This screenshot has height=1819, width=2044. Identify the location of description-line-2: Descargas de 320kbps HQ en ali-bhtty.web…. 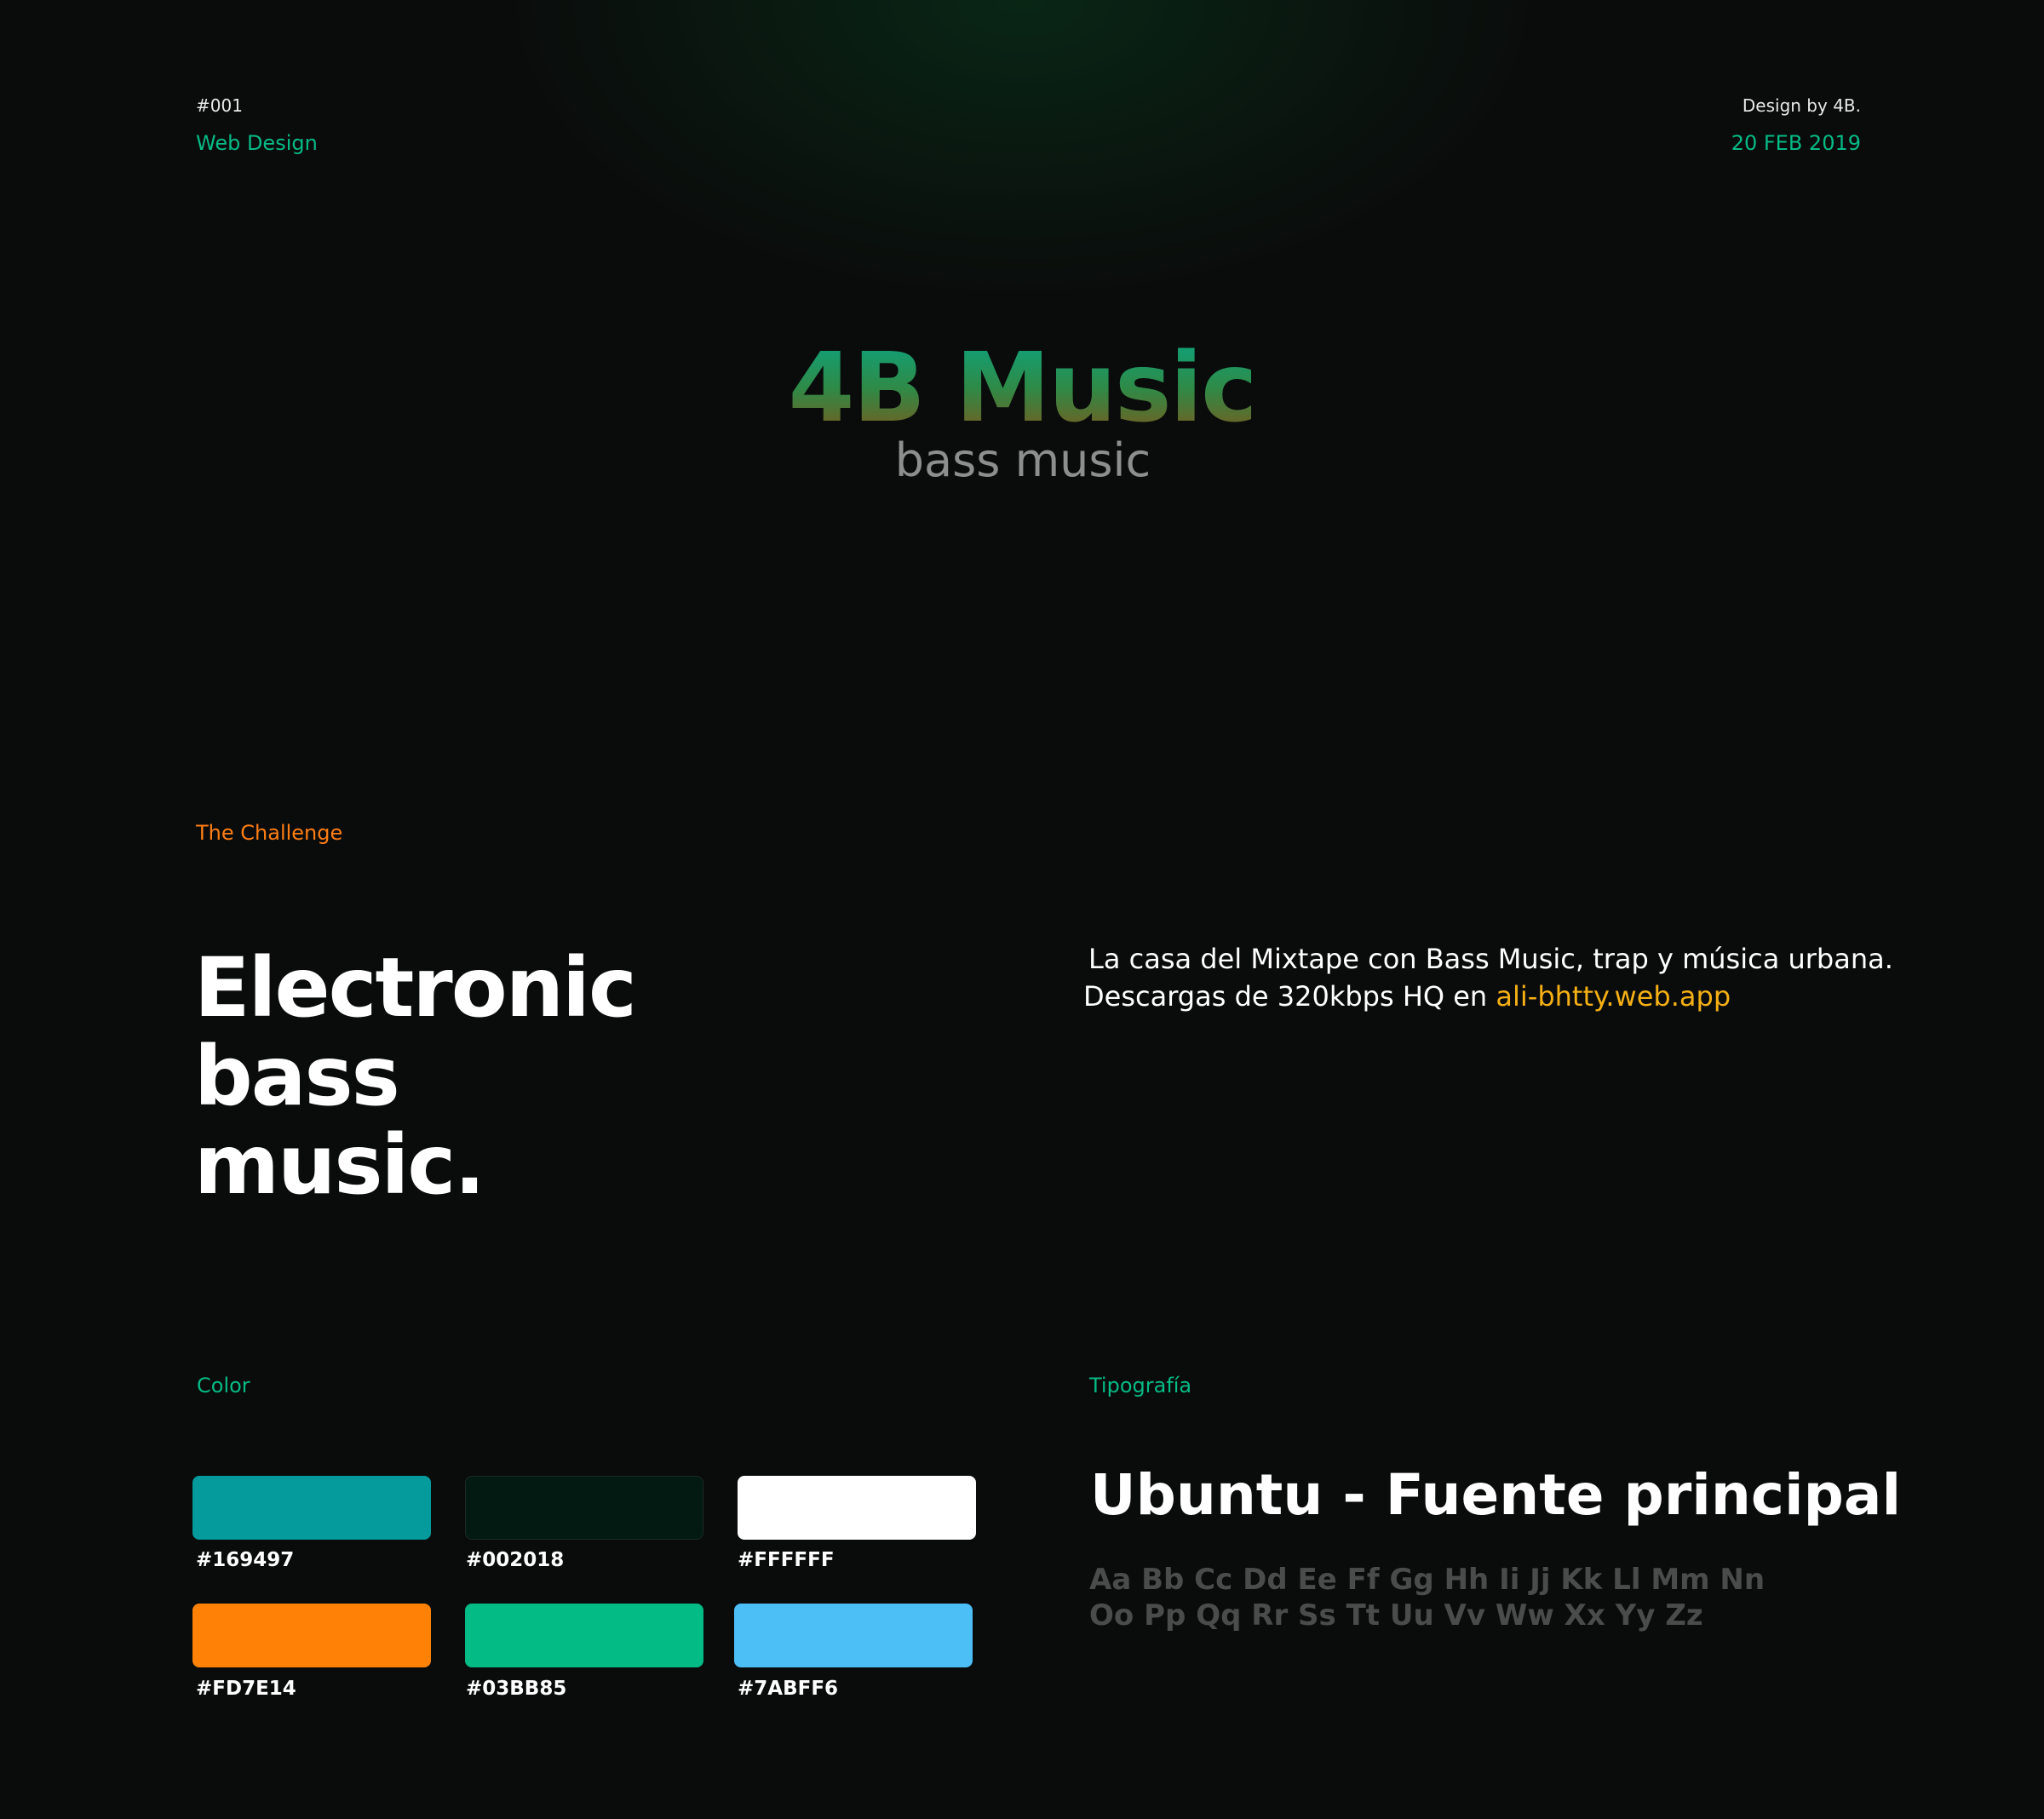
(1492, 996).